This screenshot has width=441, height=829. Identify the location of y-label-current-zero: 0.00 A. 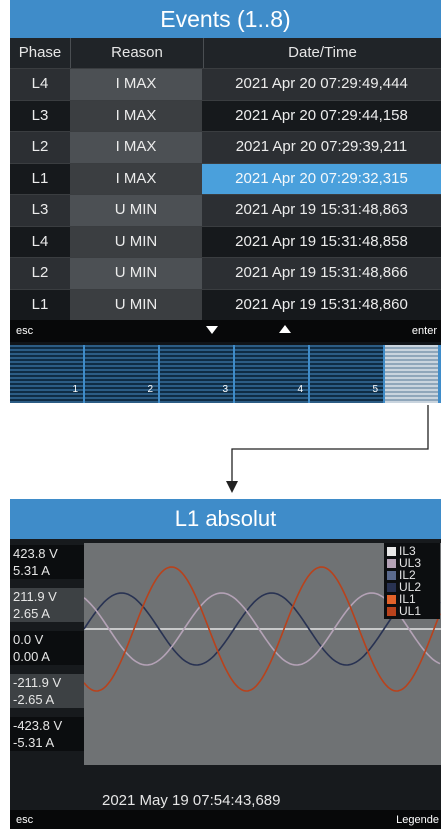
(47, 656).